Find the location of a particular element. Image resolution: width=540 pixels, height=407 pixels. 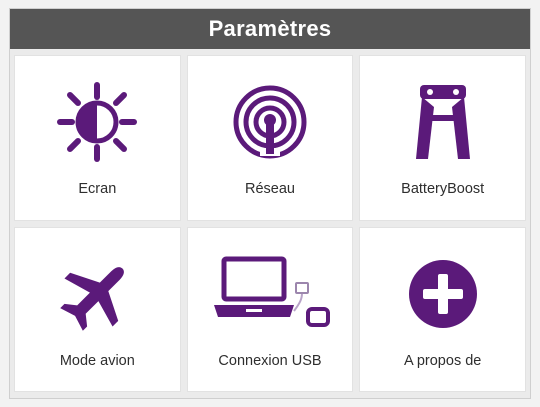

wireless-signal-icon is located at coordinates (270, 122).